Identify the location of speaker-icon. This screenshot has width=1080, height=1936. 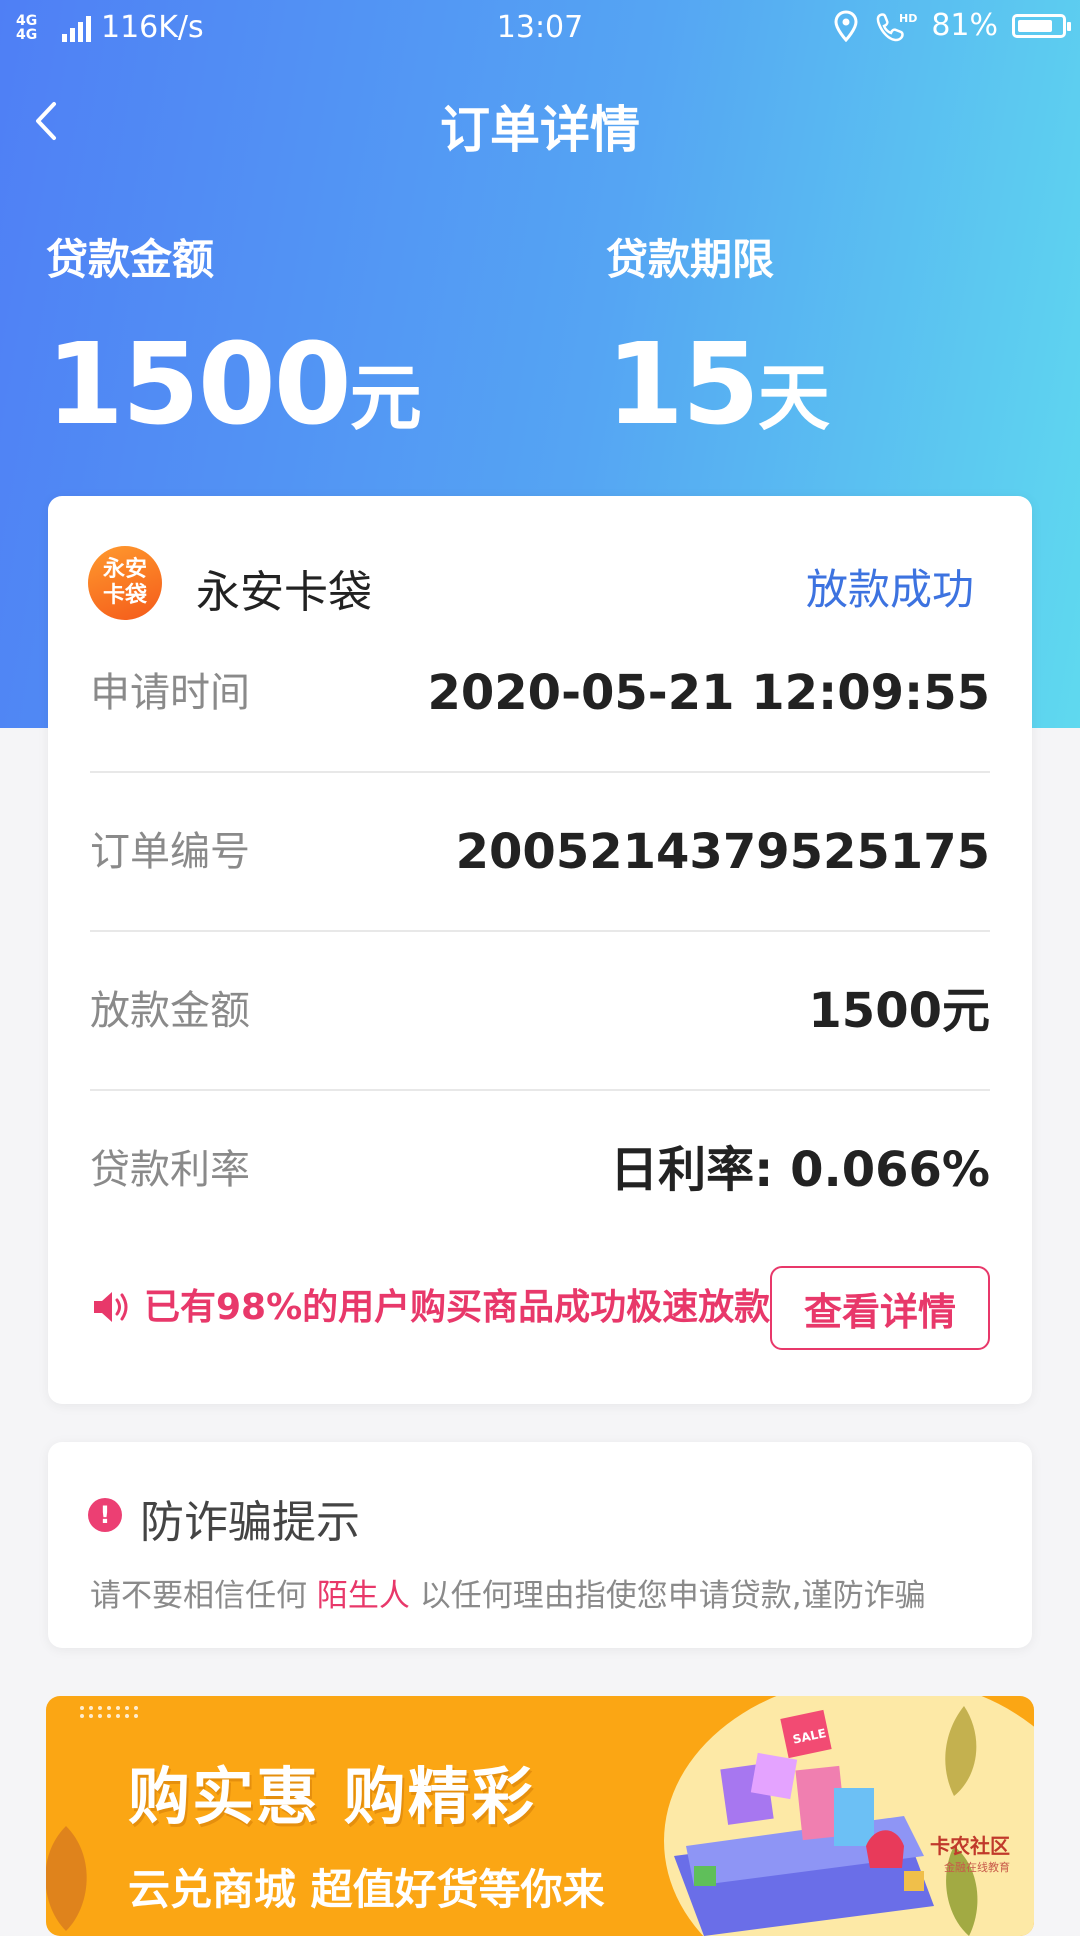
(111, 1307).